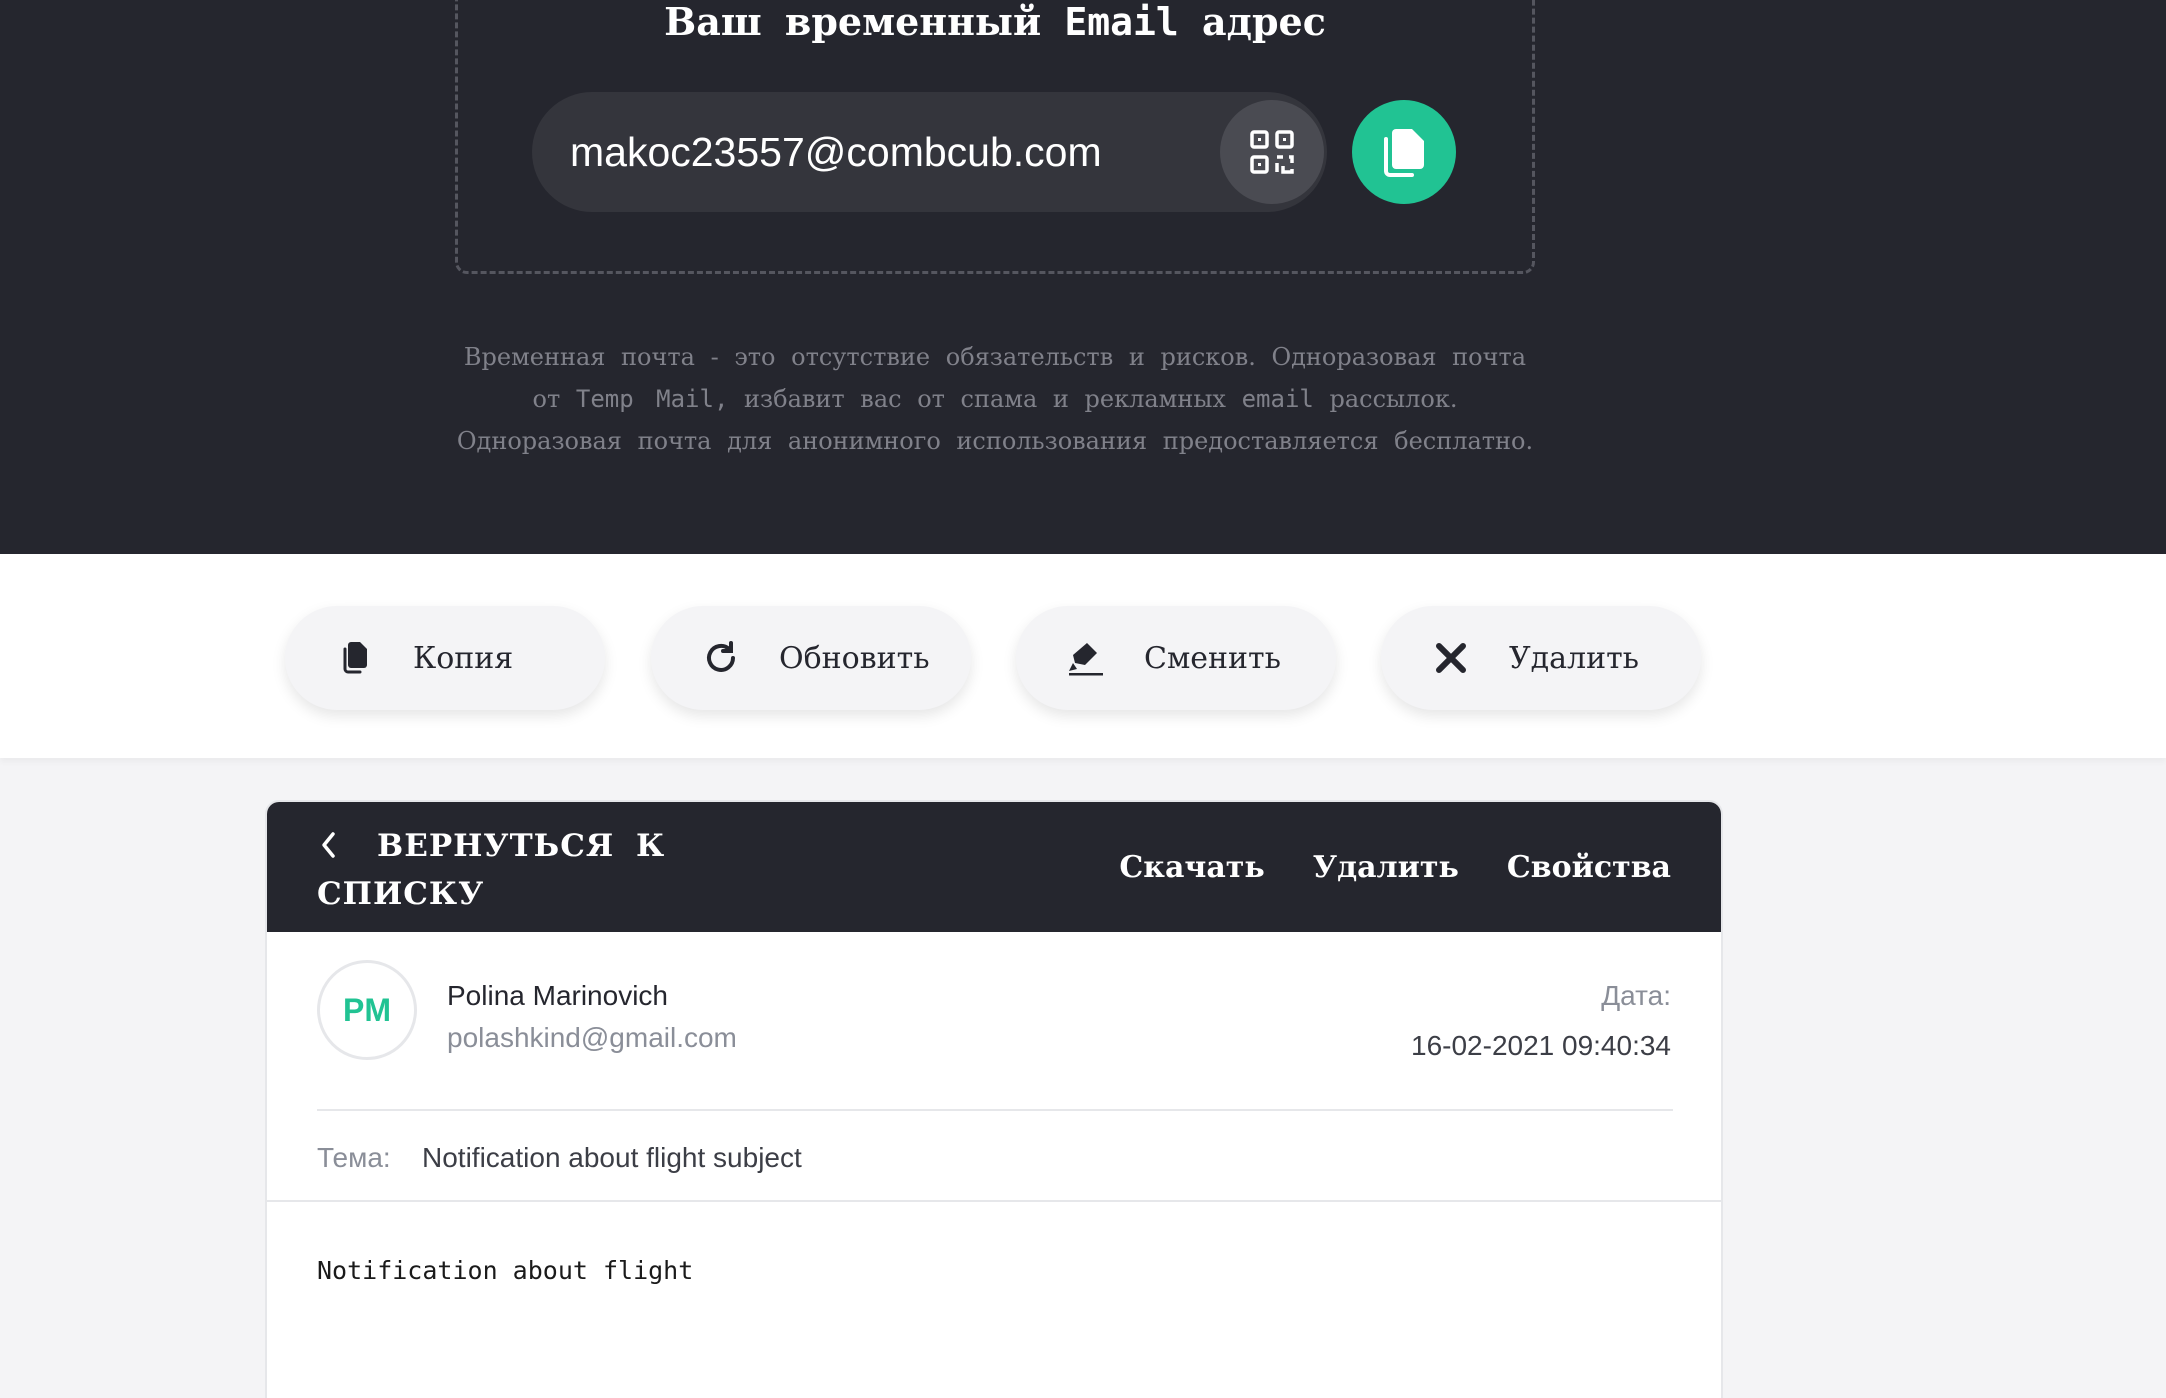 The height and width of the screenshot is (1398, 2166). Describe the element at coordinates (1212, 658) in the screenshot. I see `change-button-label: Сменить` at that location.